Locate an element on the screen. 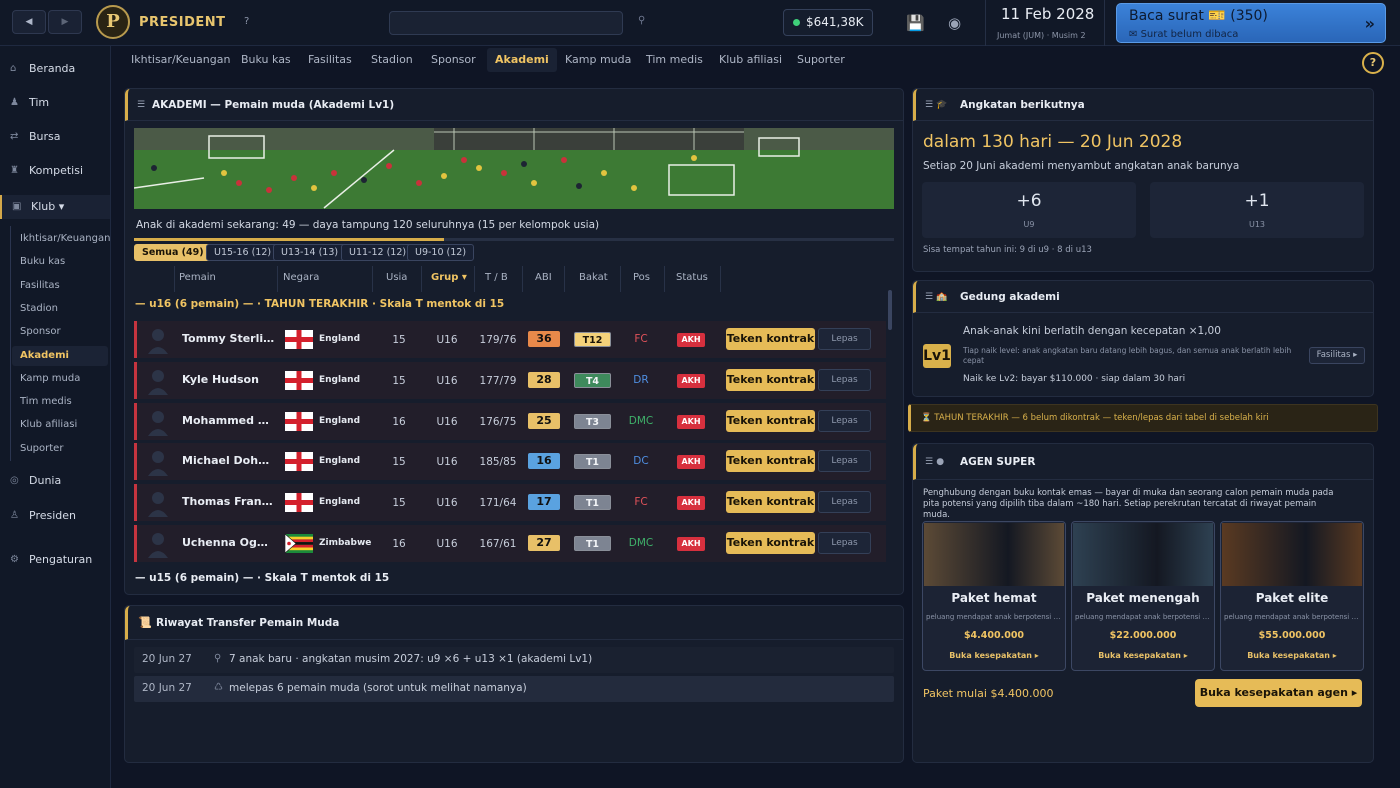  intake-stat-label: U9 is located at coordinates (1029, 224).